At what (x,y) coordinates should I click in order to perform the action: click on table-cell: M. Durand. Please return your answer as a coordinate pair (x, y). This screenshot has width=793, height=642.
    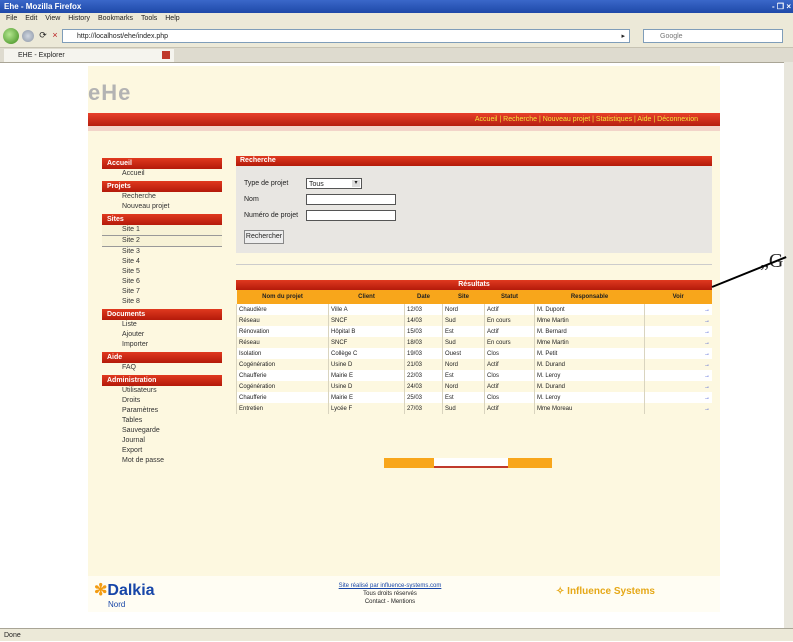
    Looking at the image, I should click on (589, 364).